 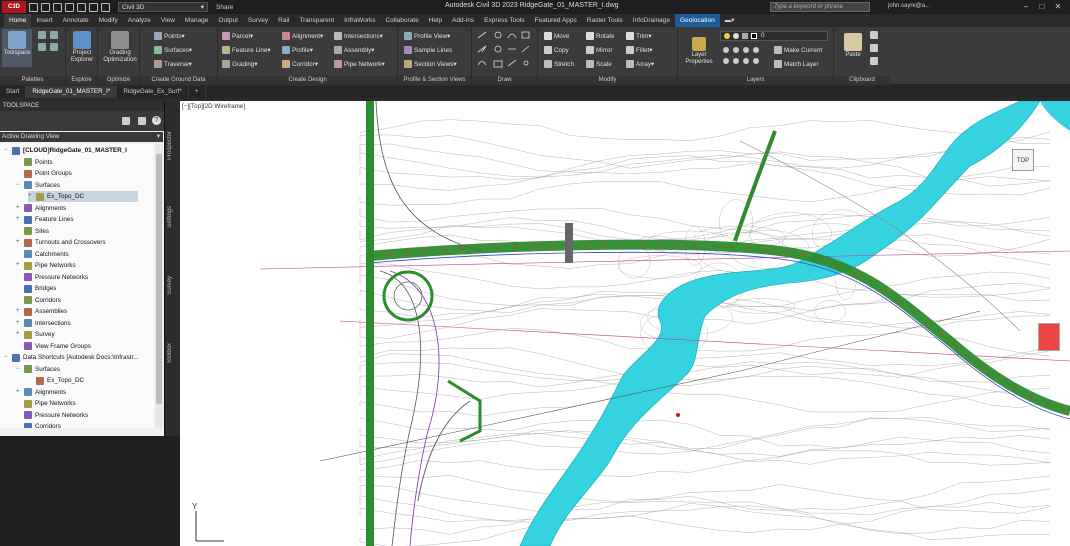 I want to click on tab-modify: Modify, so click(x=108, y=20).